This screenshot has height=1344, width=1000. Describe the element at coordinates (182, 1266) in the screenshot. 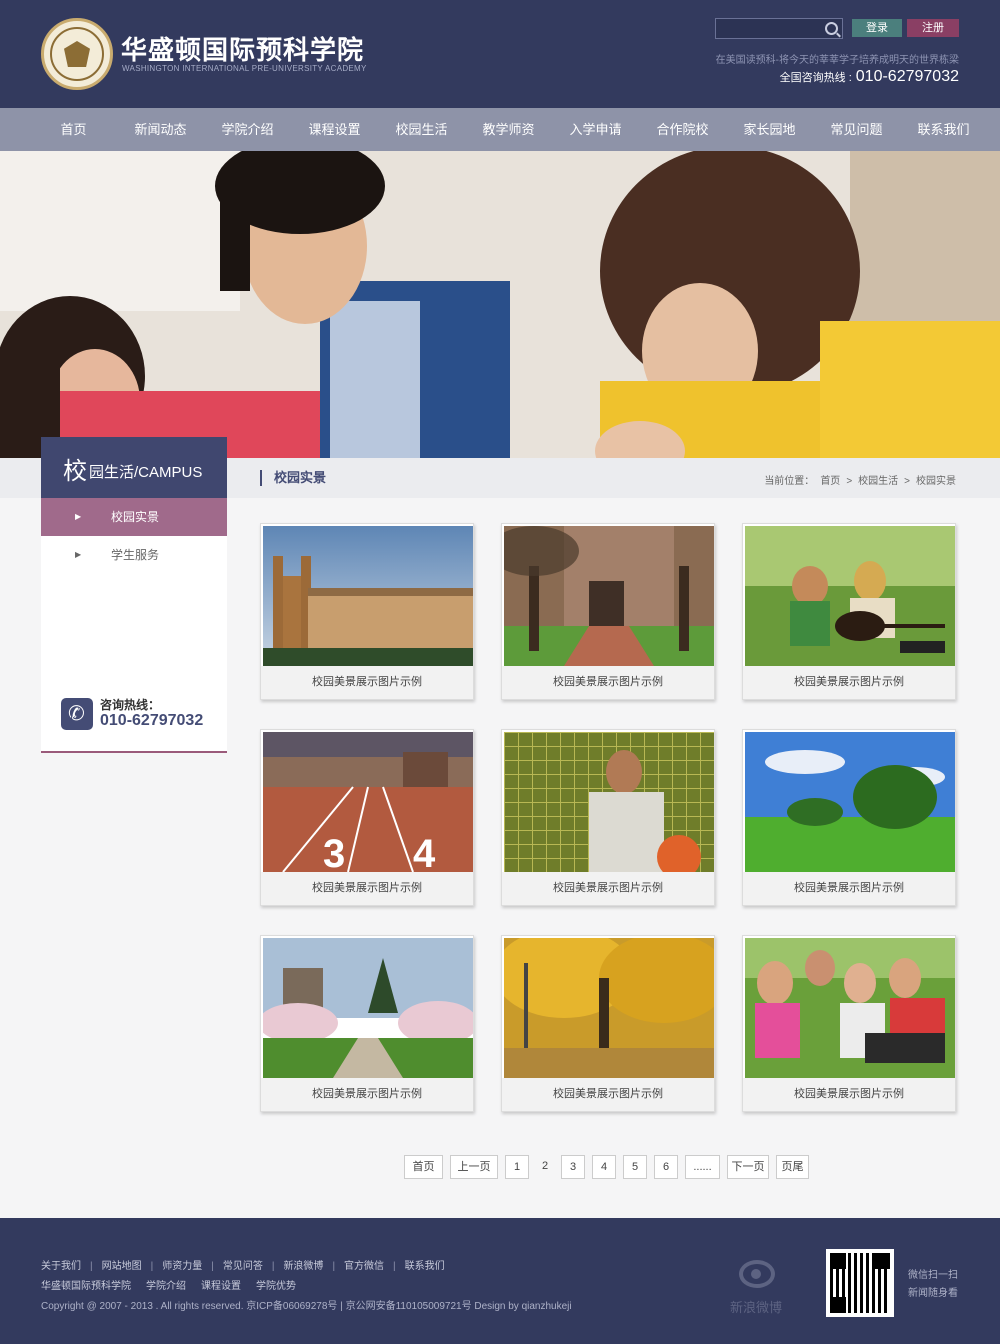

I see `footer-link-faculty: 师资力量` at that location.